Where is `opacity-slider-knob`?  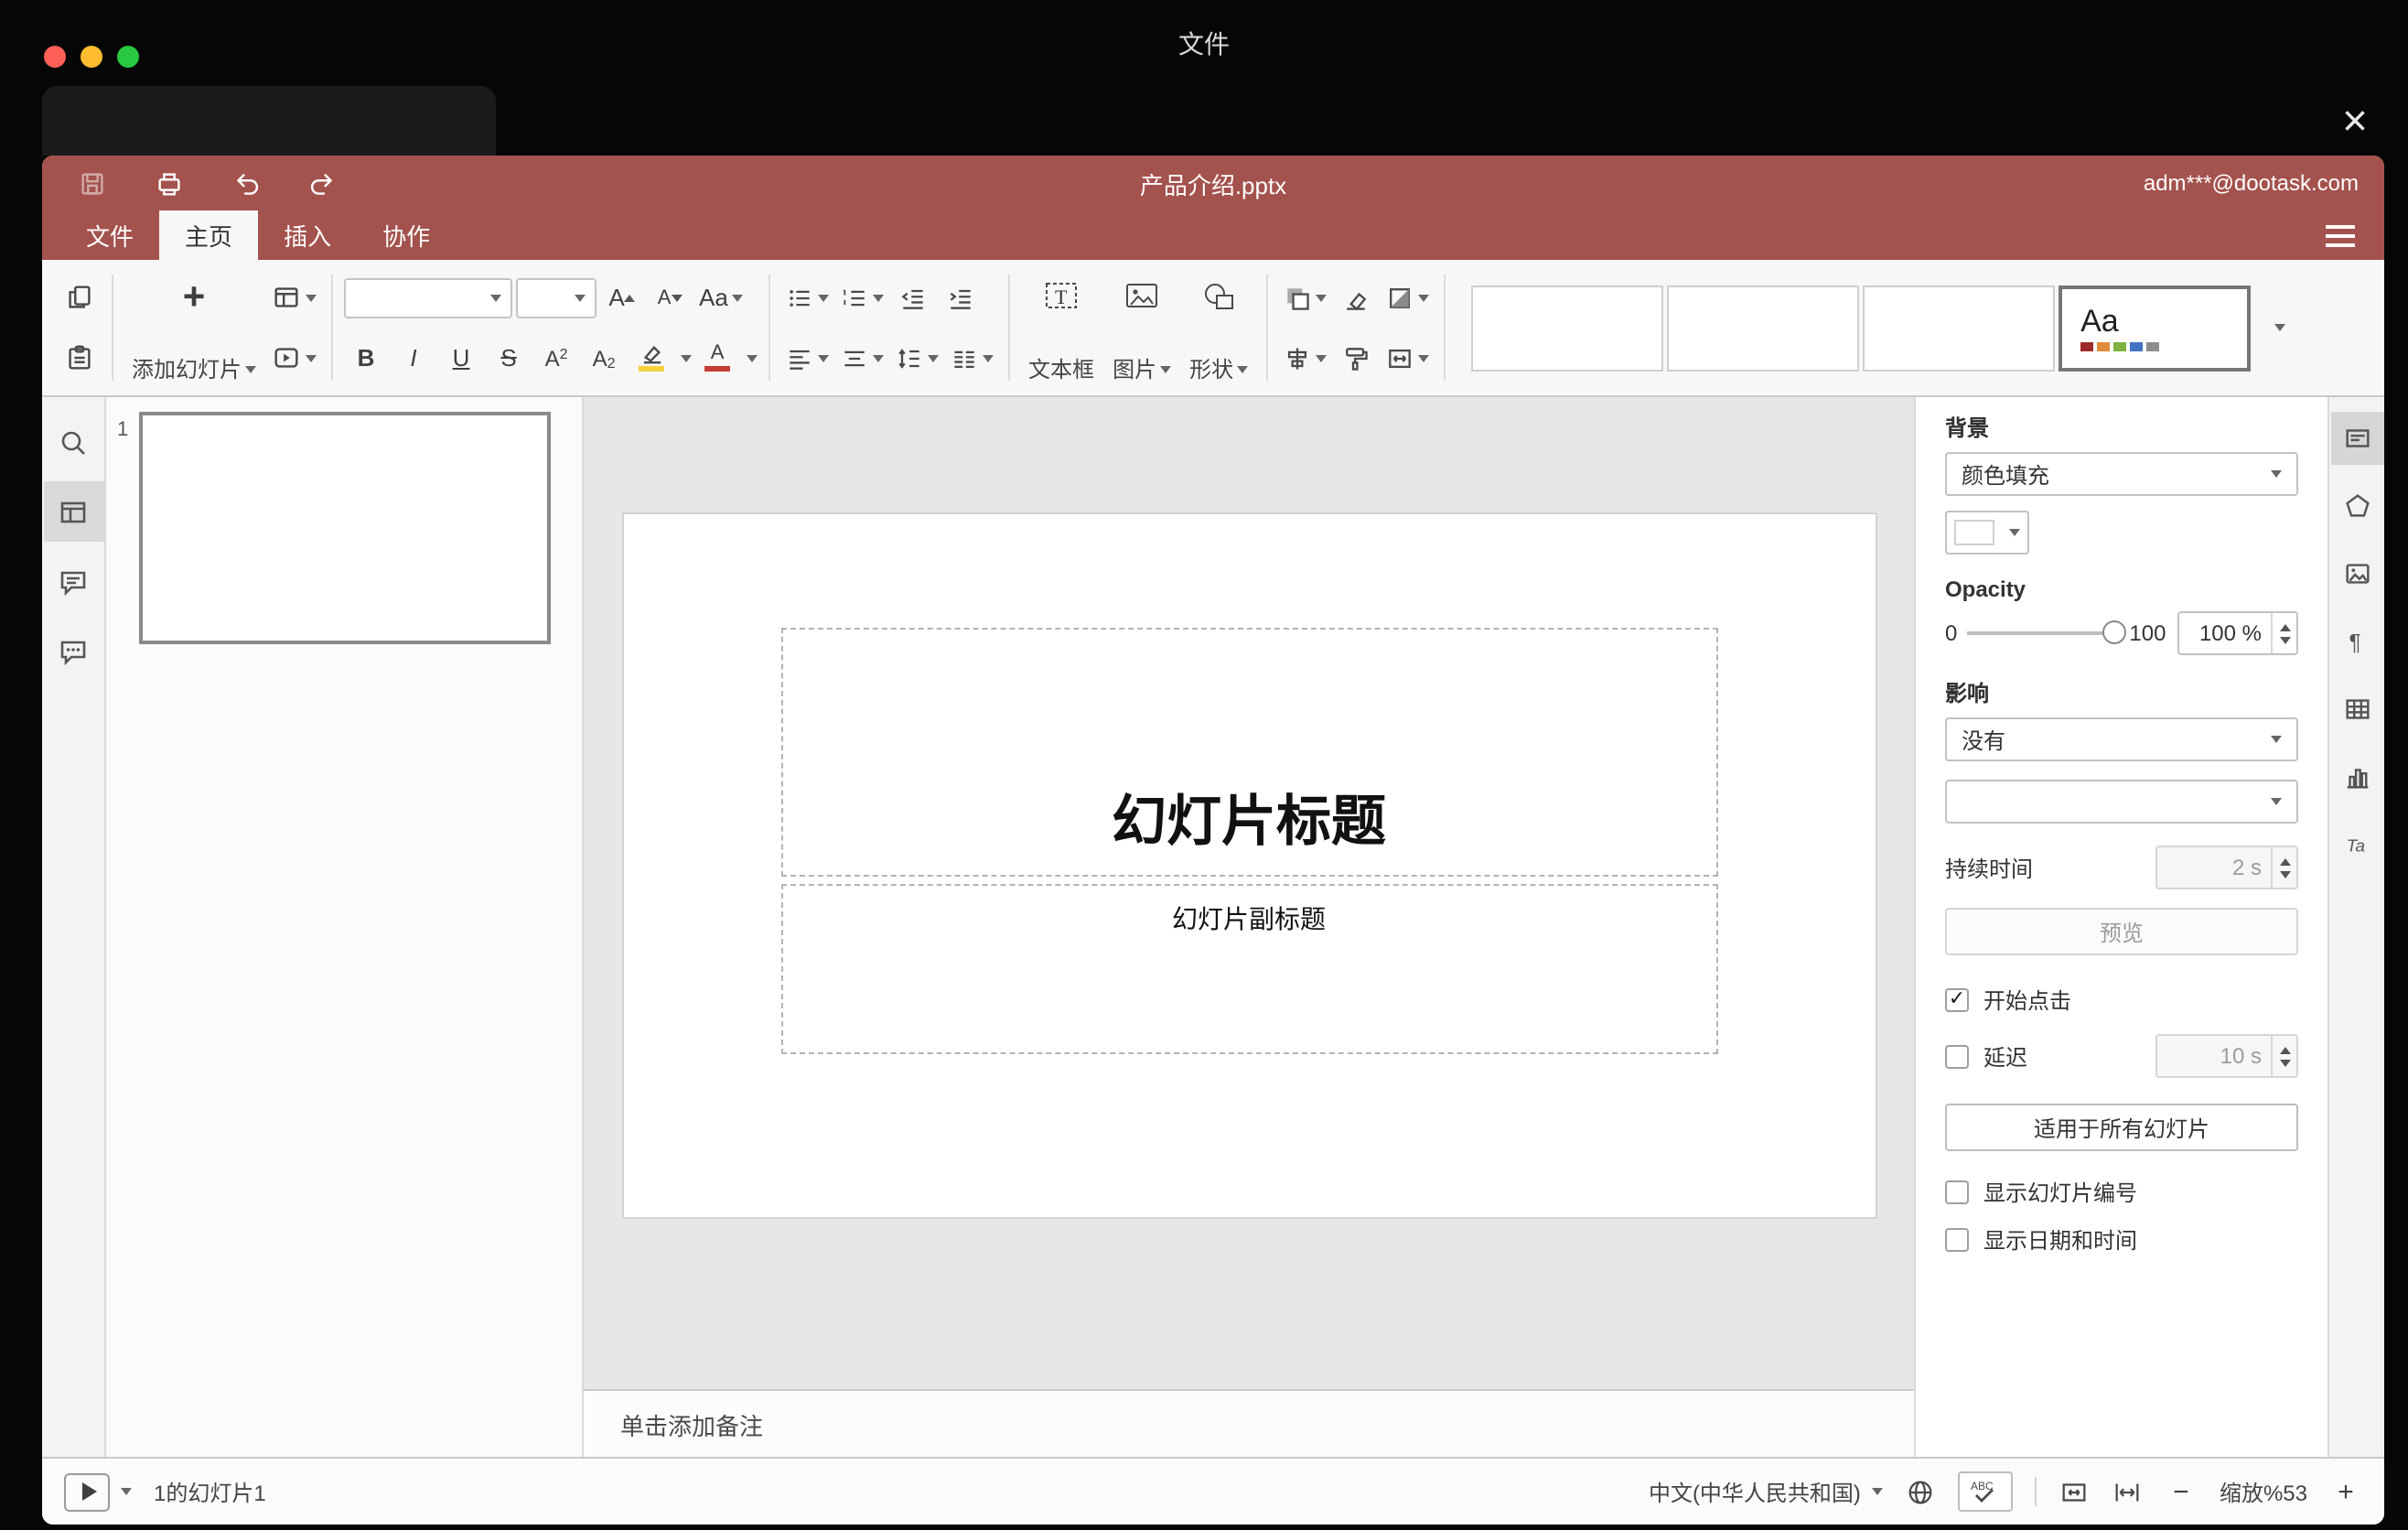
opacity-slider-knob is located at coordinates (2114, 632).